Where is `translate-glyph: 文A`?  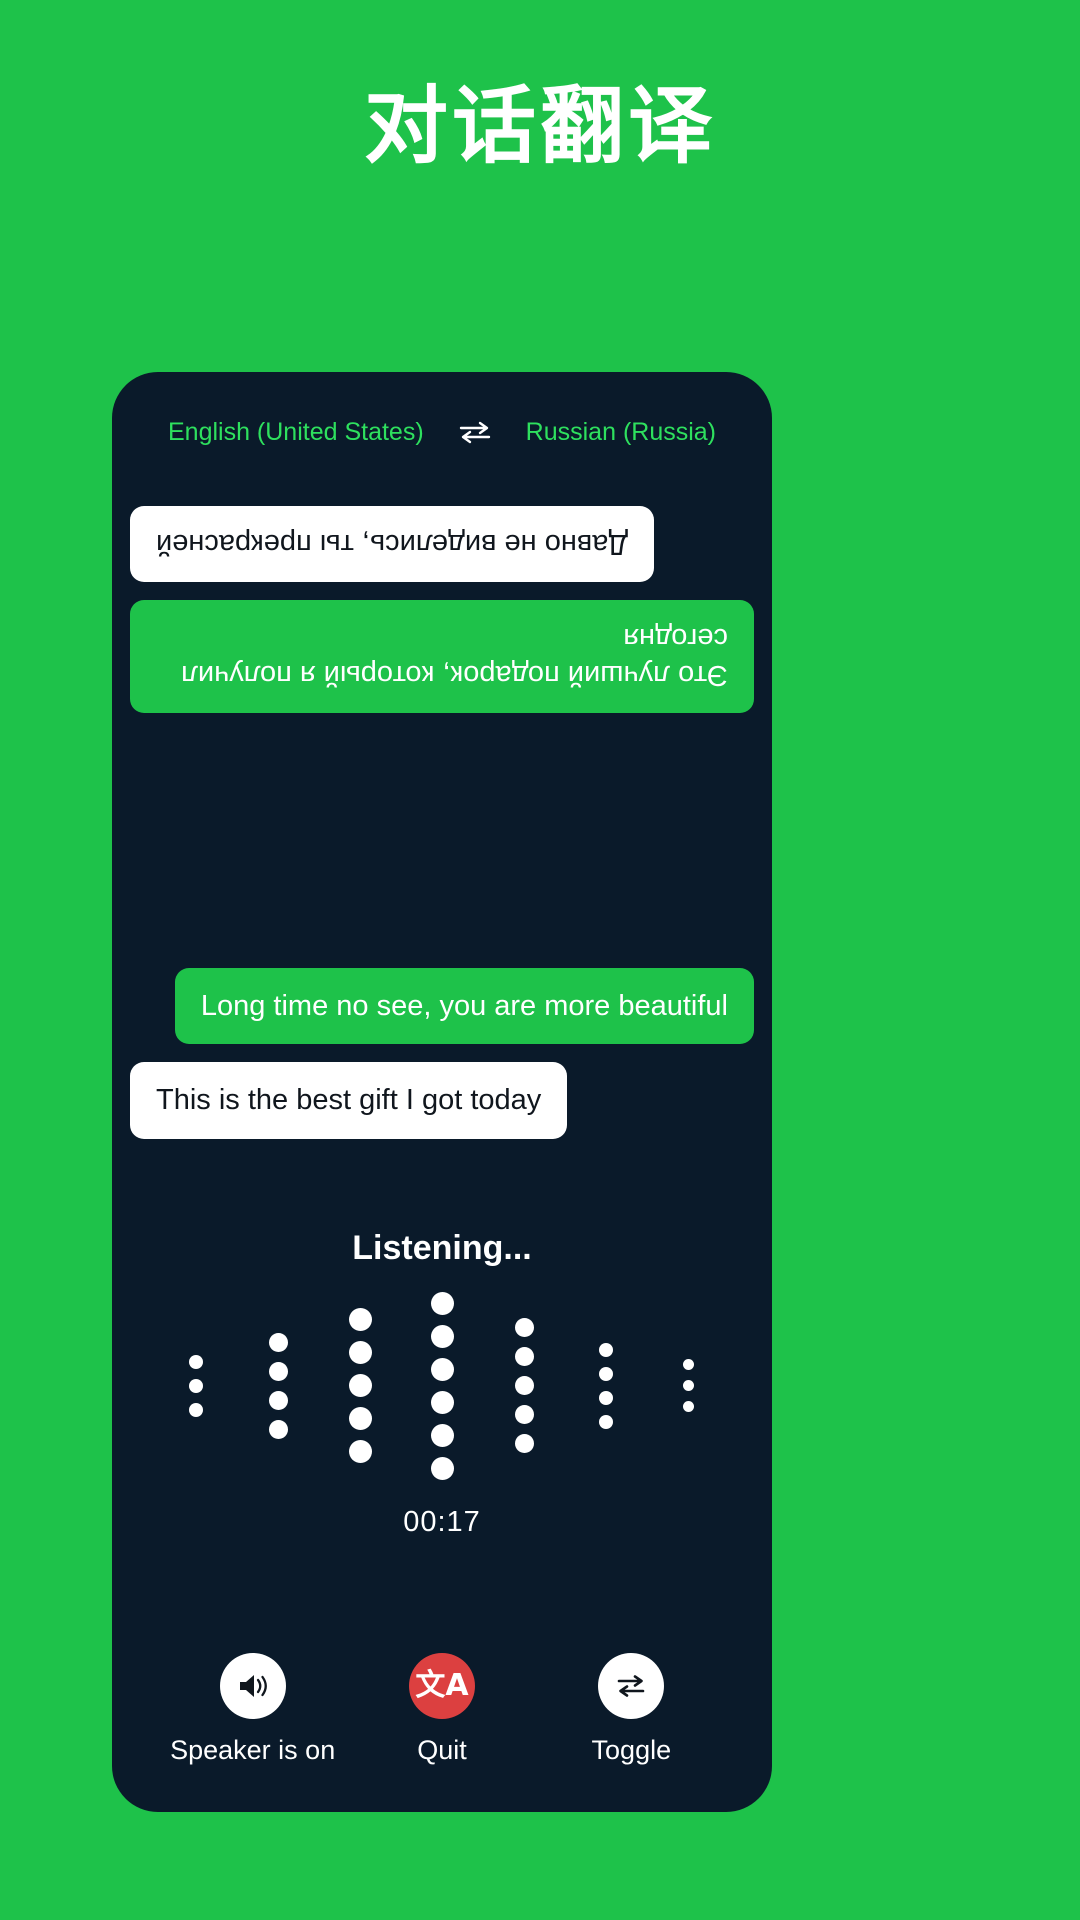 translate-glyph: 文A is located at coordinates (442, 1685).